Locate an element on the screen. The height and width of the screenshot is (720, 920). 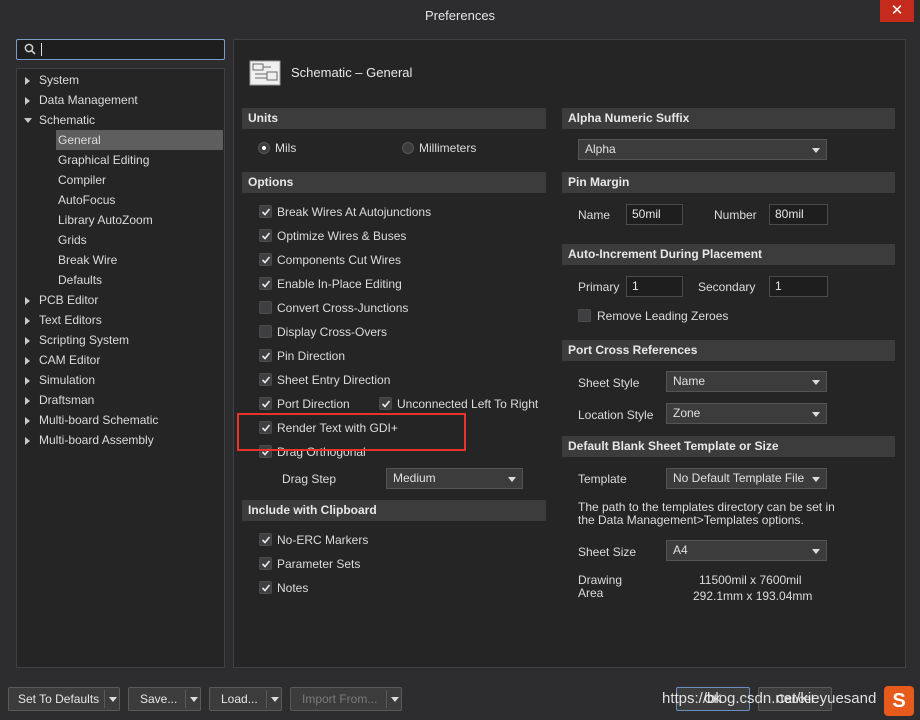
sheet-style-select: Name is located at coordinates (746, 381).